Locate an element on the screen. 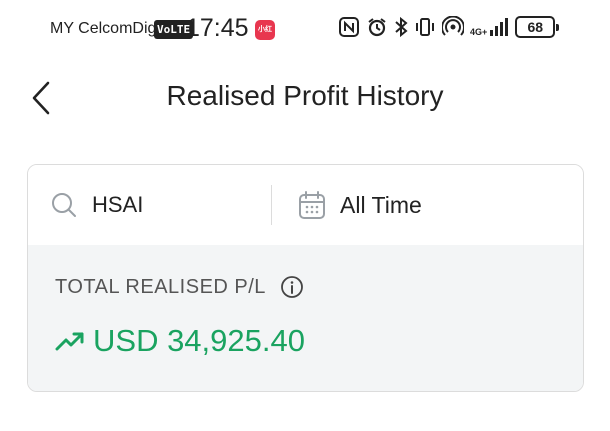 The image size is (610, 431). pl-label-row: TOTAL REALISED P/L is located at coordinates (179, 287).